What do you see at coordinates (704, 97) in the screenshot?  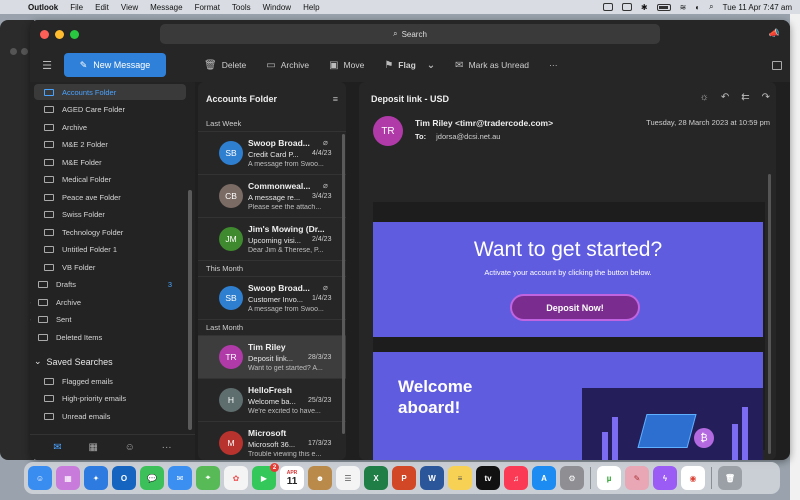 I see `sun-icon: ☼` at bounding box center [704, 97].